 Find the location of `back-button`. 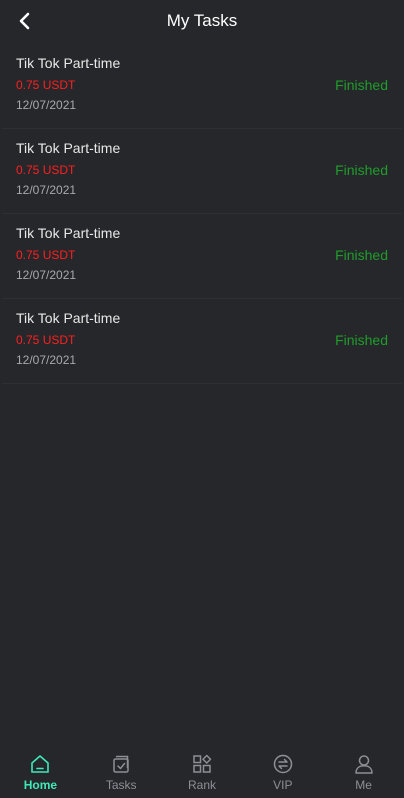

back-button is located at coordinates (25, 21).